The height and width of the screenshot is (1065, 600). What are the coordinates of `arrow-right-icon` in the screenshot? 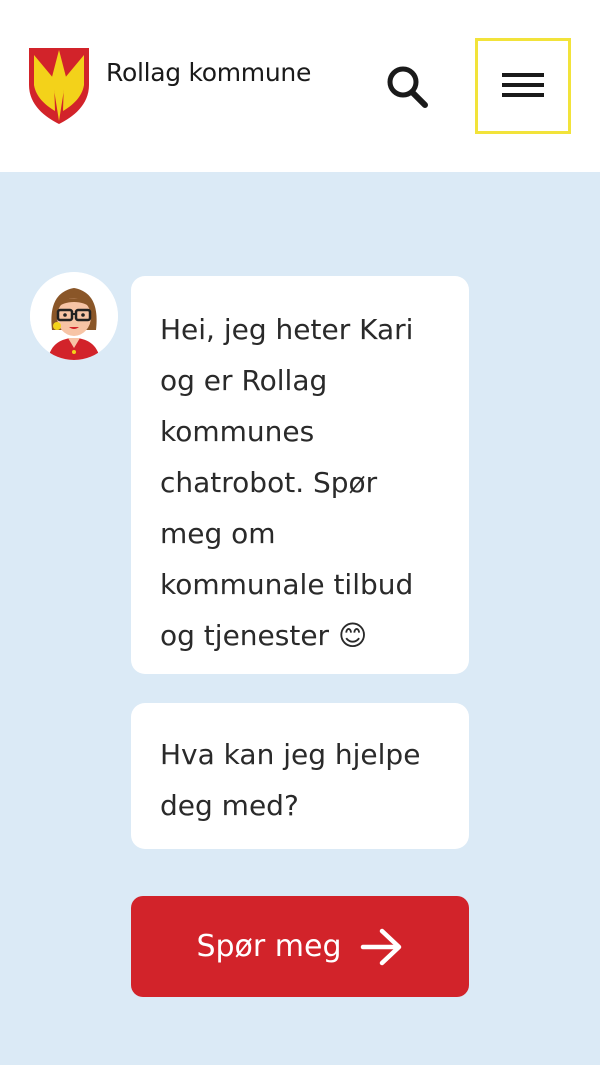 It's located at (380, 946).